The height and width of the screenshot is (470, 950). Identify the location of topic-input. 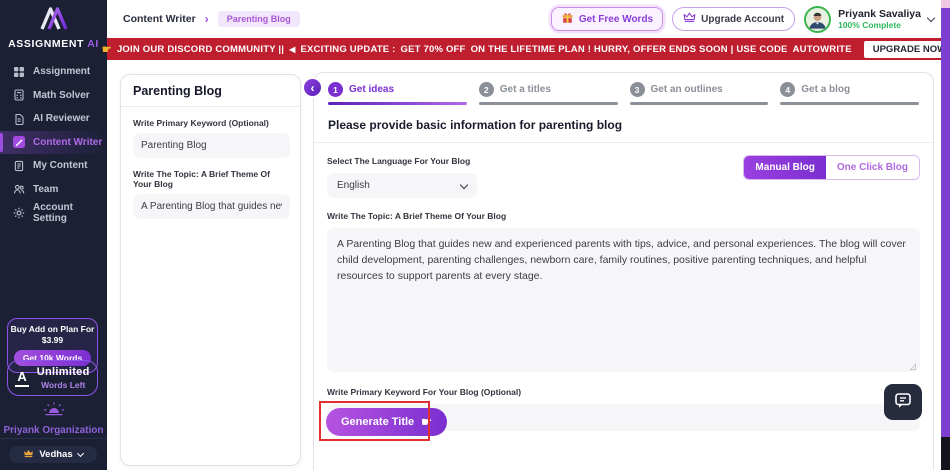
(211, 206).